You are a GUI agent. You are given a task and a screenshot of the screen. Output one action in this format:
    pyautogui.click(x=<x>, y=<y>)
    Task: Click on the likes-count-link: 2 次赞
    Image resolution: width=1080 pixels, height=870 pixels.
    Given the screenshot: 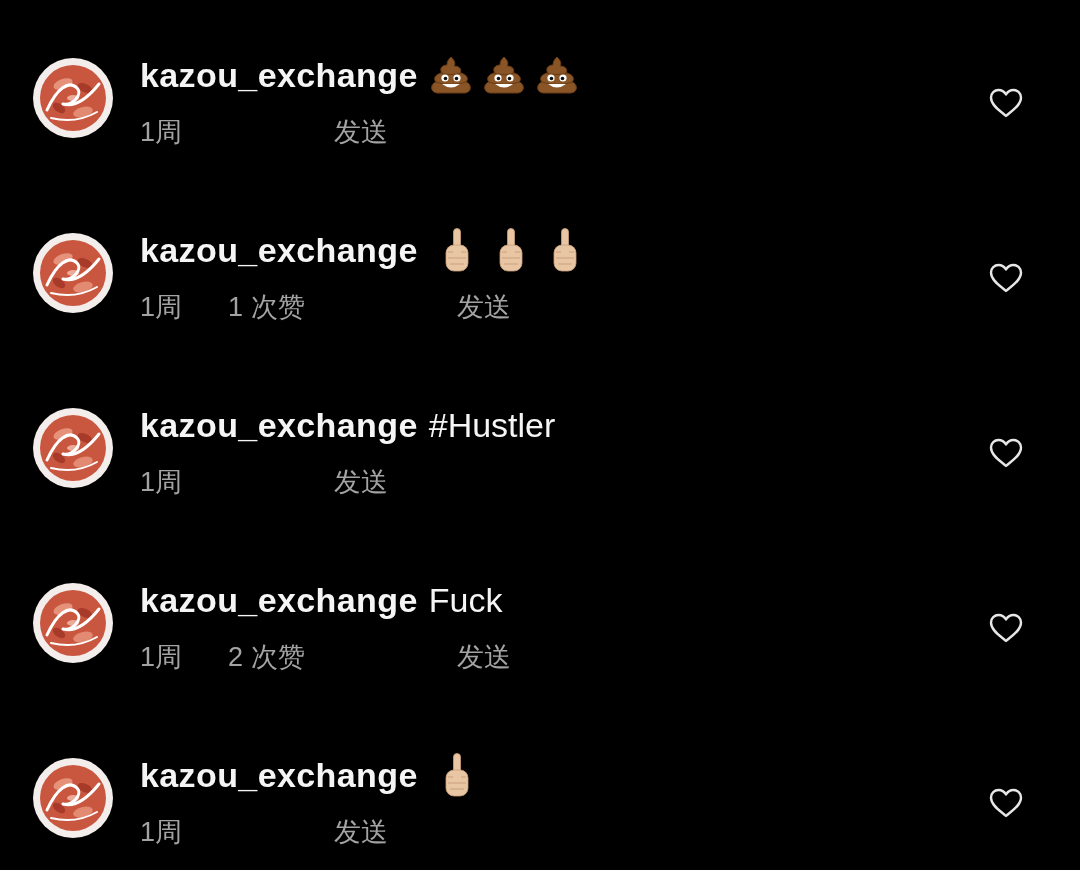 What is the action you would take?
    pyautogui.click(x=266, y=657)
    